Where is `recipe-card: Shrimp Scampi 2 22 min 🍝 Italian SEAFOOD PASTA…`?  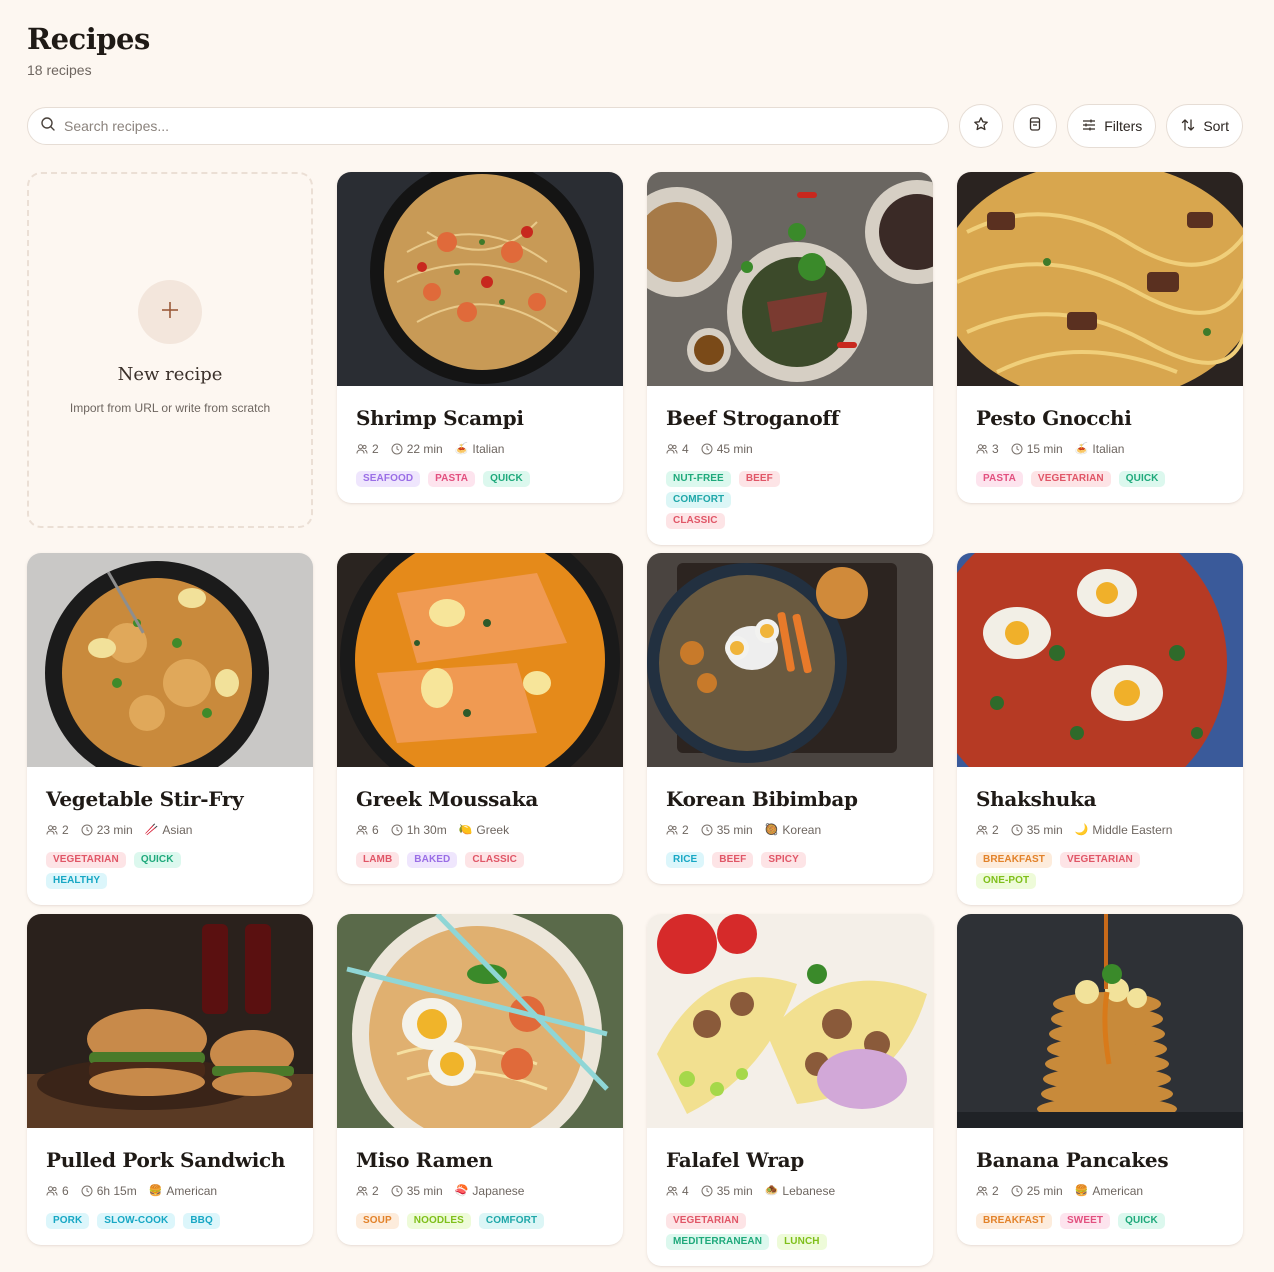 recipe-card: Shrimp Scampi 2 22 min 🍝 Italian SEAFOOD PASTA… is located at coordinates (480, 337).